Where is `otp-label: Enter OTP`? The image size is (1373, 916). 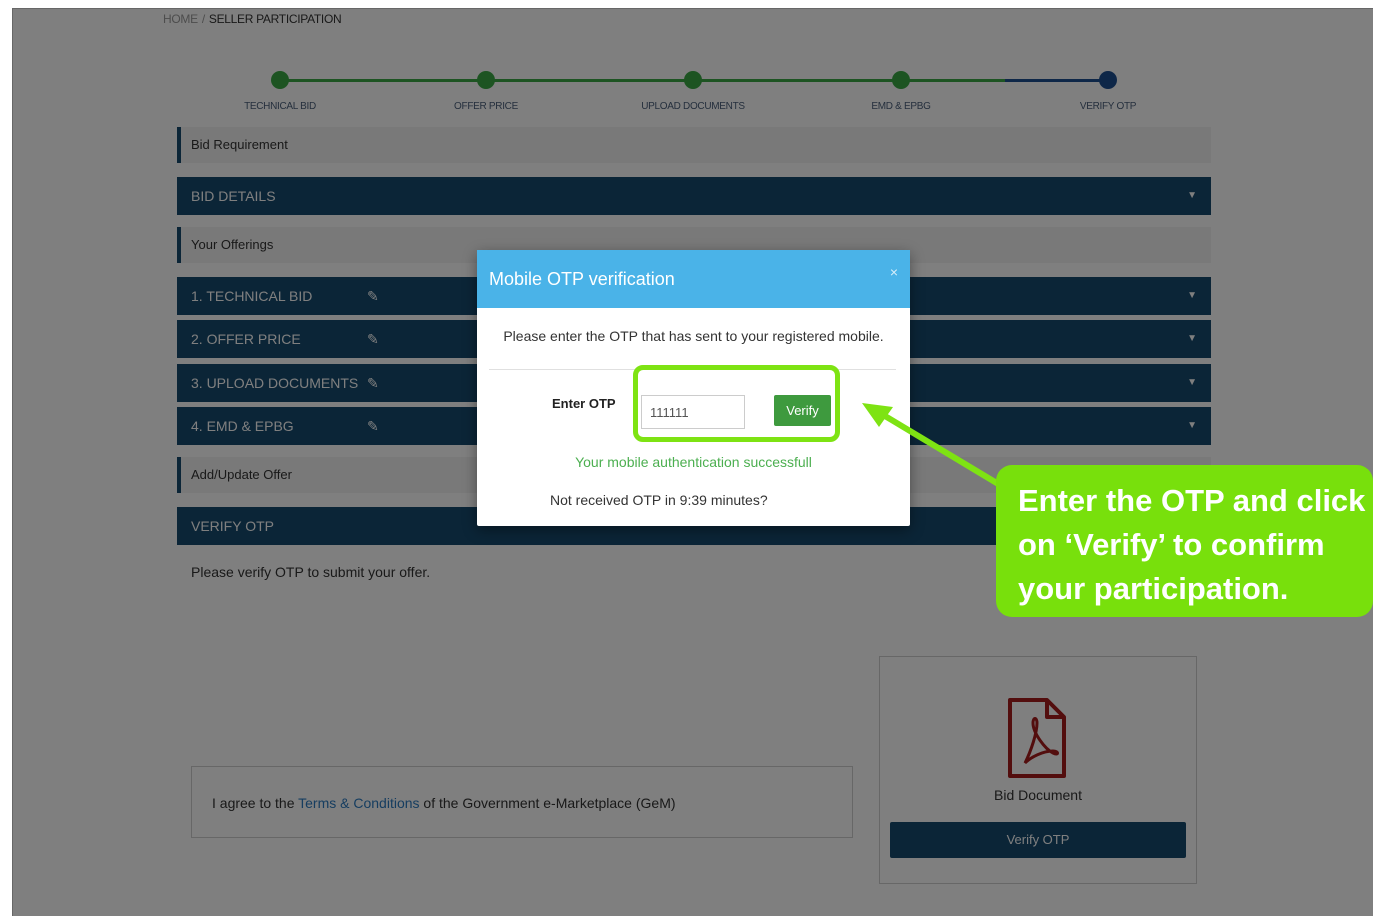
otp-label: Enter OTP is located at coordinates (584, 403).